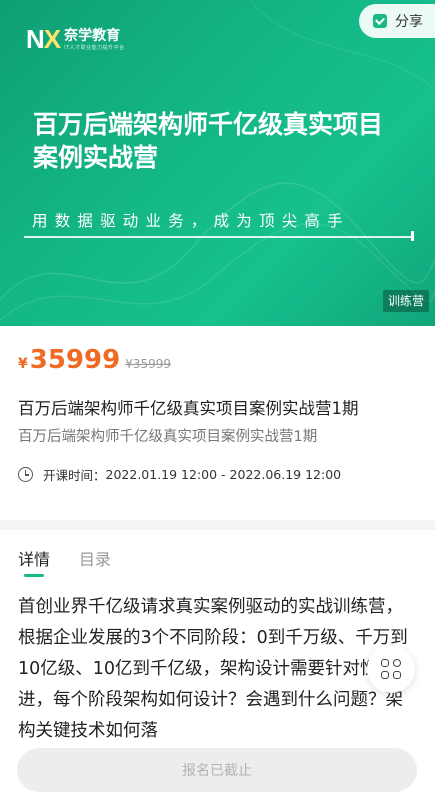  Describe the element at coordinates (92, 35) in the screenshot. I see `logo-name: 奈学教育` at that location.